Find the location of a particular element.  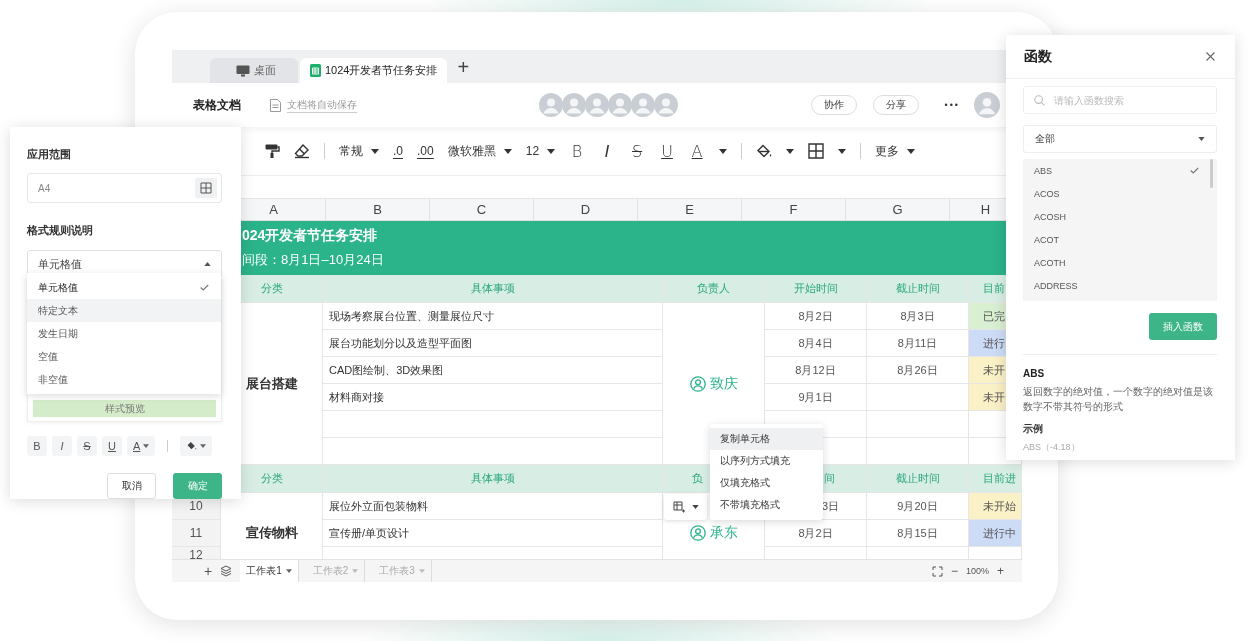

decrease-decimal-button: .0 is located at coordinates (398, 151).